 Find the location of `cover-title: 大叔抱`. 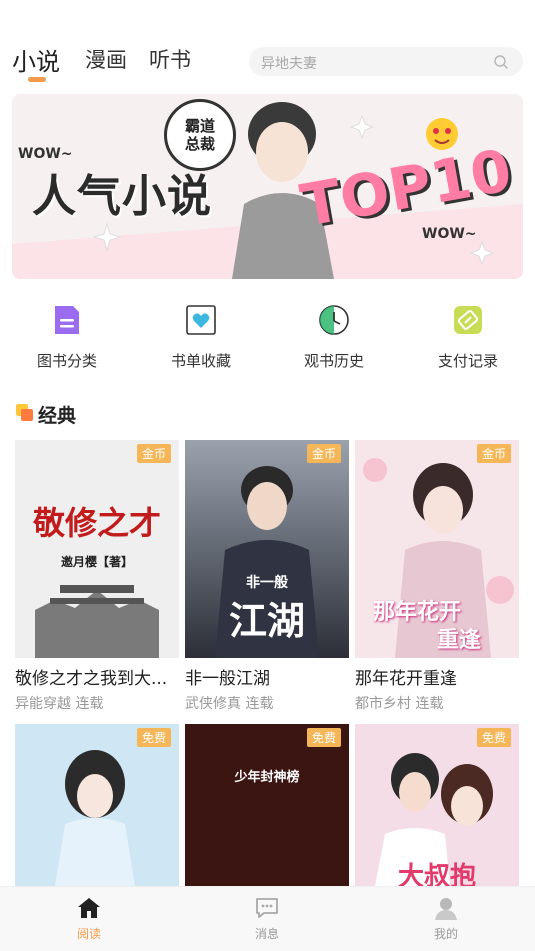

cover-title: 大叔抱 is located at coordinates (436, 874).